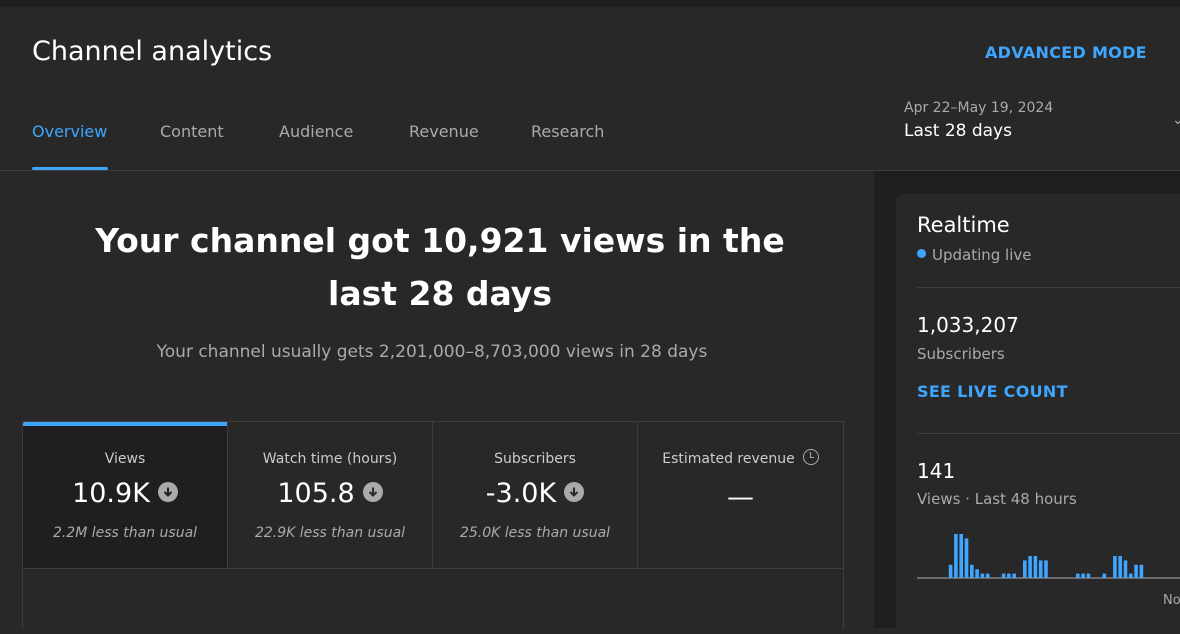 Image resolution: width=1180 pixels, height=634 pixels. What do you see at coordinates (979, 108) in the screenshot?
I see `date-range-dates: Apr 22–May 19, 2024` at bounding box center [979, 108].